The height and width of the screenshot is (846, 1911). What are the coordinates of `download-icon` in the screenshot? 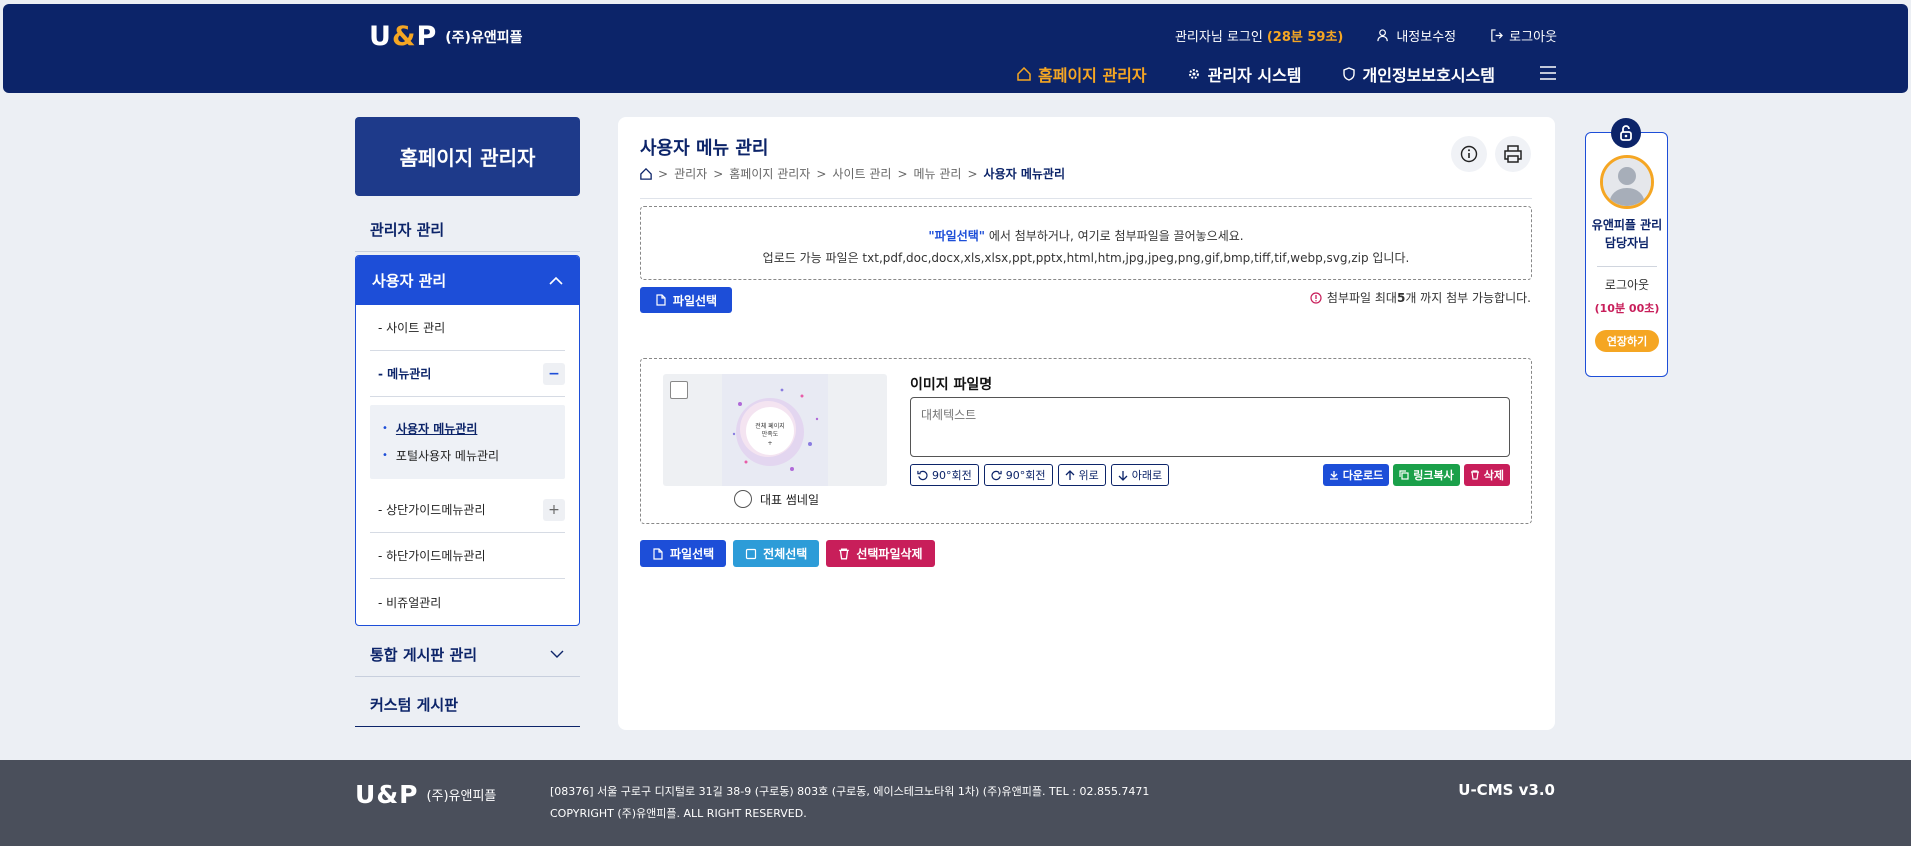 It's located at (1333, 475).